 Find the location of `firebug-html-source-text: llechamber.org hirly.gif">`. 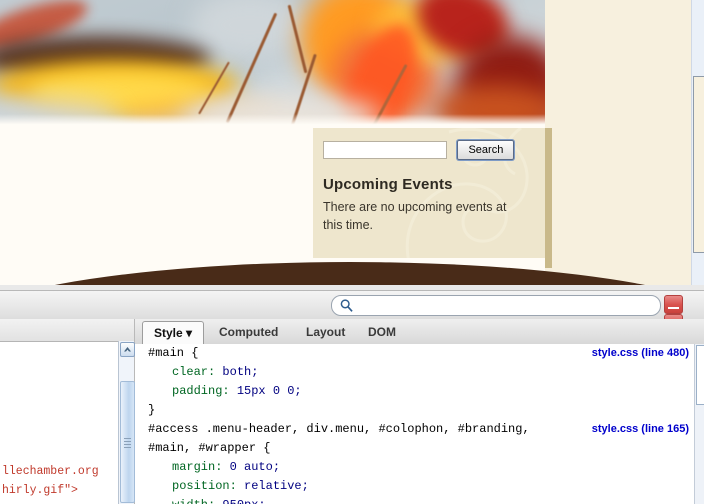

firebug-html-source-text: llechamber.org hirly.gif"> is located at coordinates (50, 481).